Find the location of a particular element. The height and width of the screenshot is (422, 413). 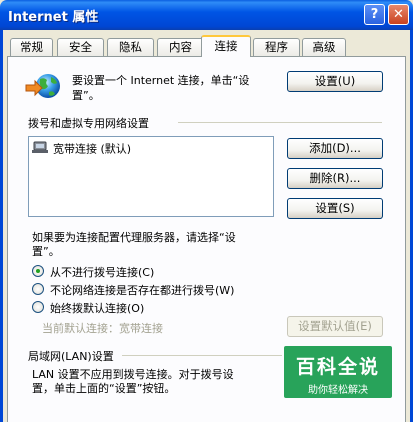

close-icon: ✕ is located at coordinates (398, 14).